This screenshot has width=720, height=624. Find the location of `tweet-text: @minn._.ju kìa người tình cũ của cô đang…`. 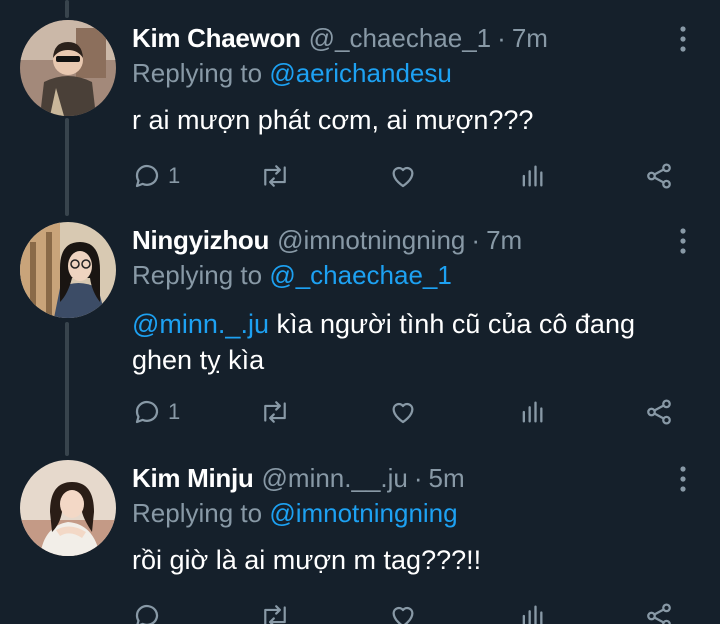

tweet-text: @minn._.ju kìa người tình cũ của cô đang… is located at coordinates (412, 342).